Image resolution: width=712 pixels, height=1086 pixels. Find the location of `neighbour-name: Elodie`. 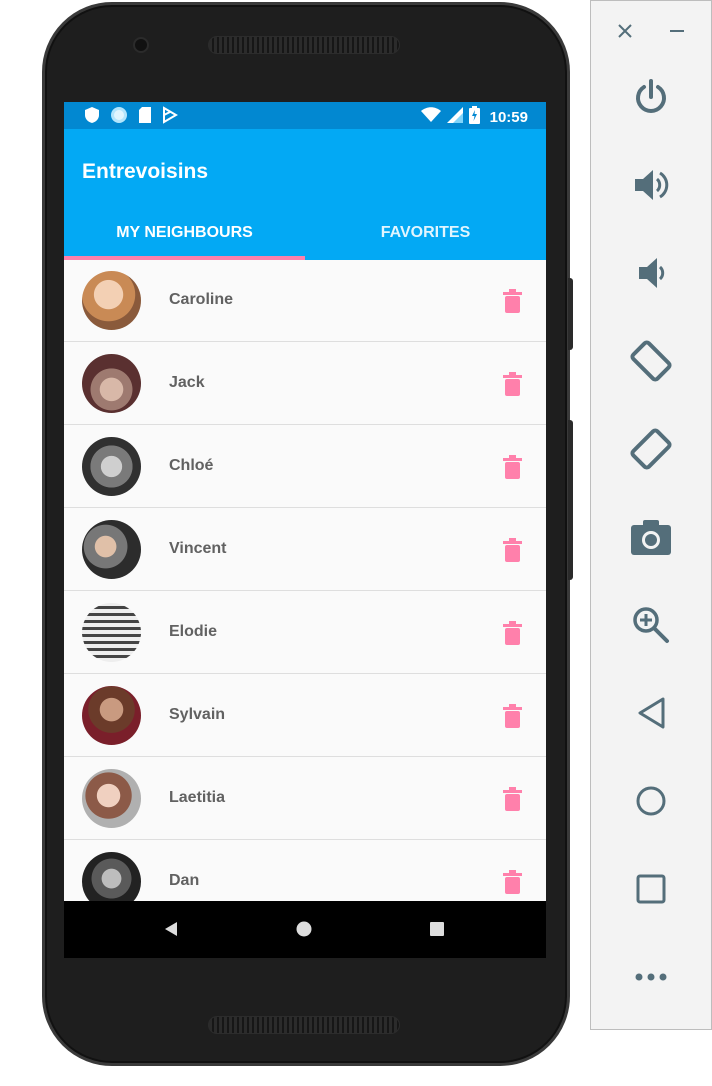

neighbour-name: Elodie is located at coordinates (193, 631).